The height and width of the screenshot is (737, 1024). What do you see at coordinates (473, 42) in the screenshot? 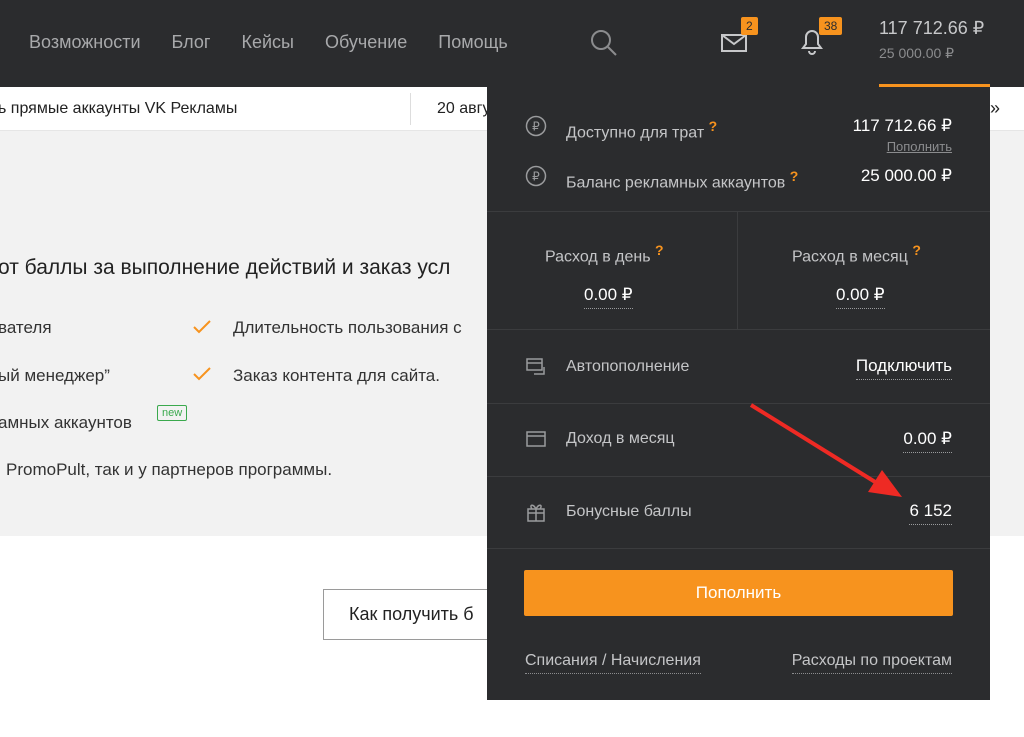
I see `nav-help: Помощь` at bounding box center [473, 42].